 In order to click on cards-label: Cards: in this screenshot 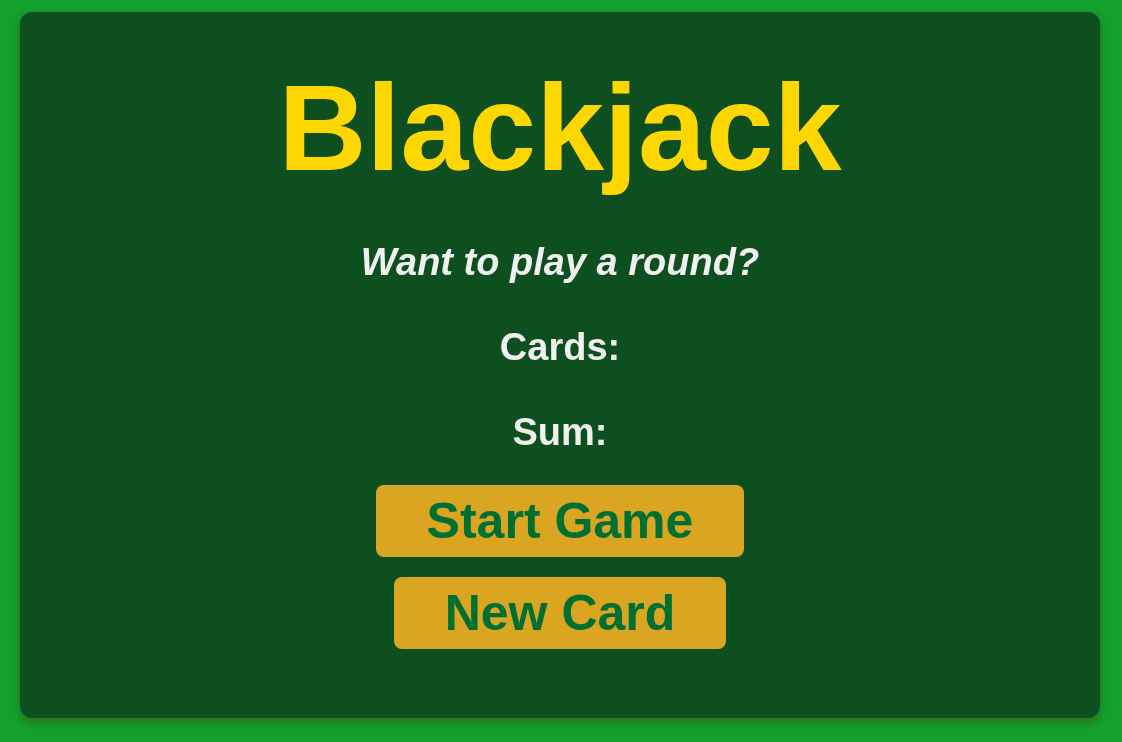, I will do `click(560, 347)`.